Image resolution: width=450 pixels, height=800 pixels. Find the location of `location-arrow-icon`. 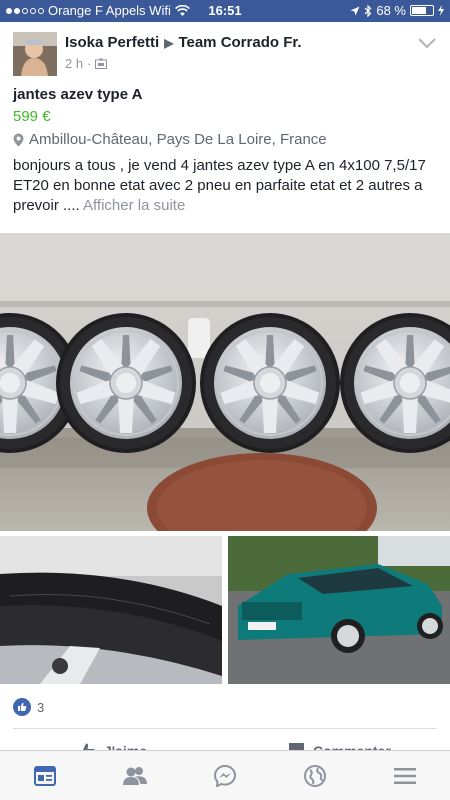

location-arrow-icon is located at coordinates (355, 10).